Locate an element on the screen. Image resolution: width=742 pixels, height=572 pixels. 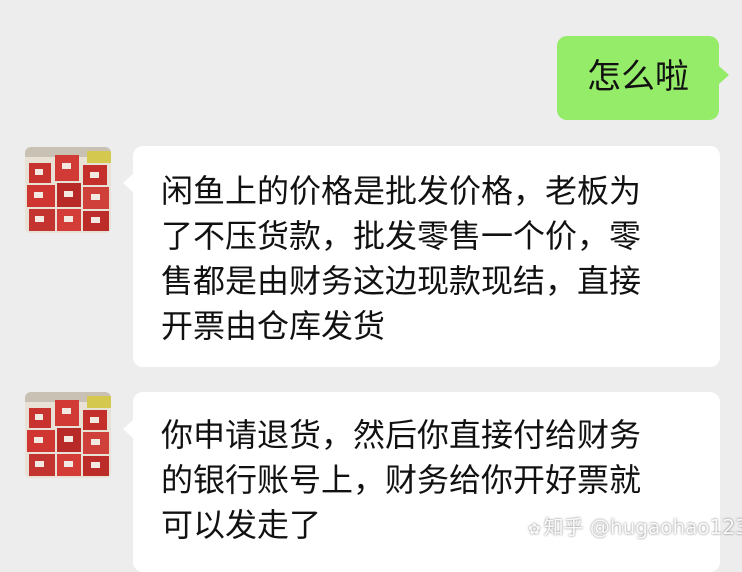
watermark: ✿ 知乎 @hugaohao123 is located at coordinates (635, 525).